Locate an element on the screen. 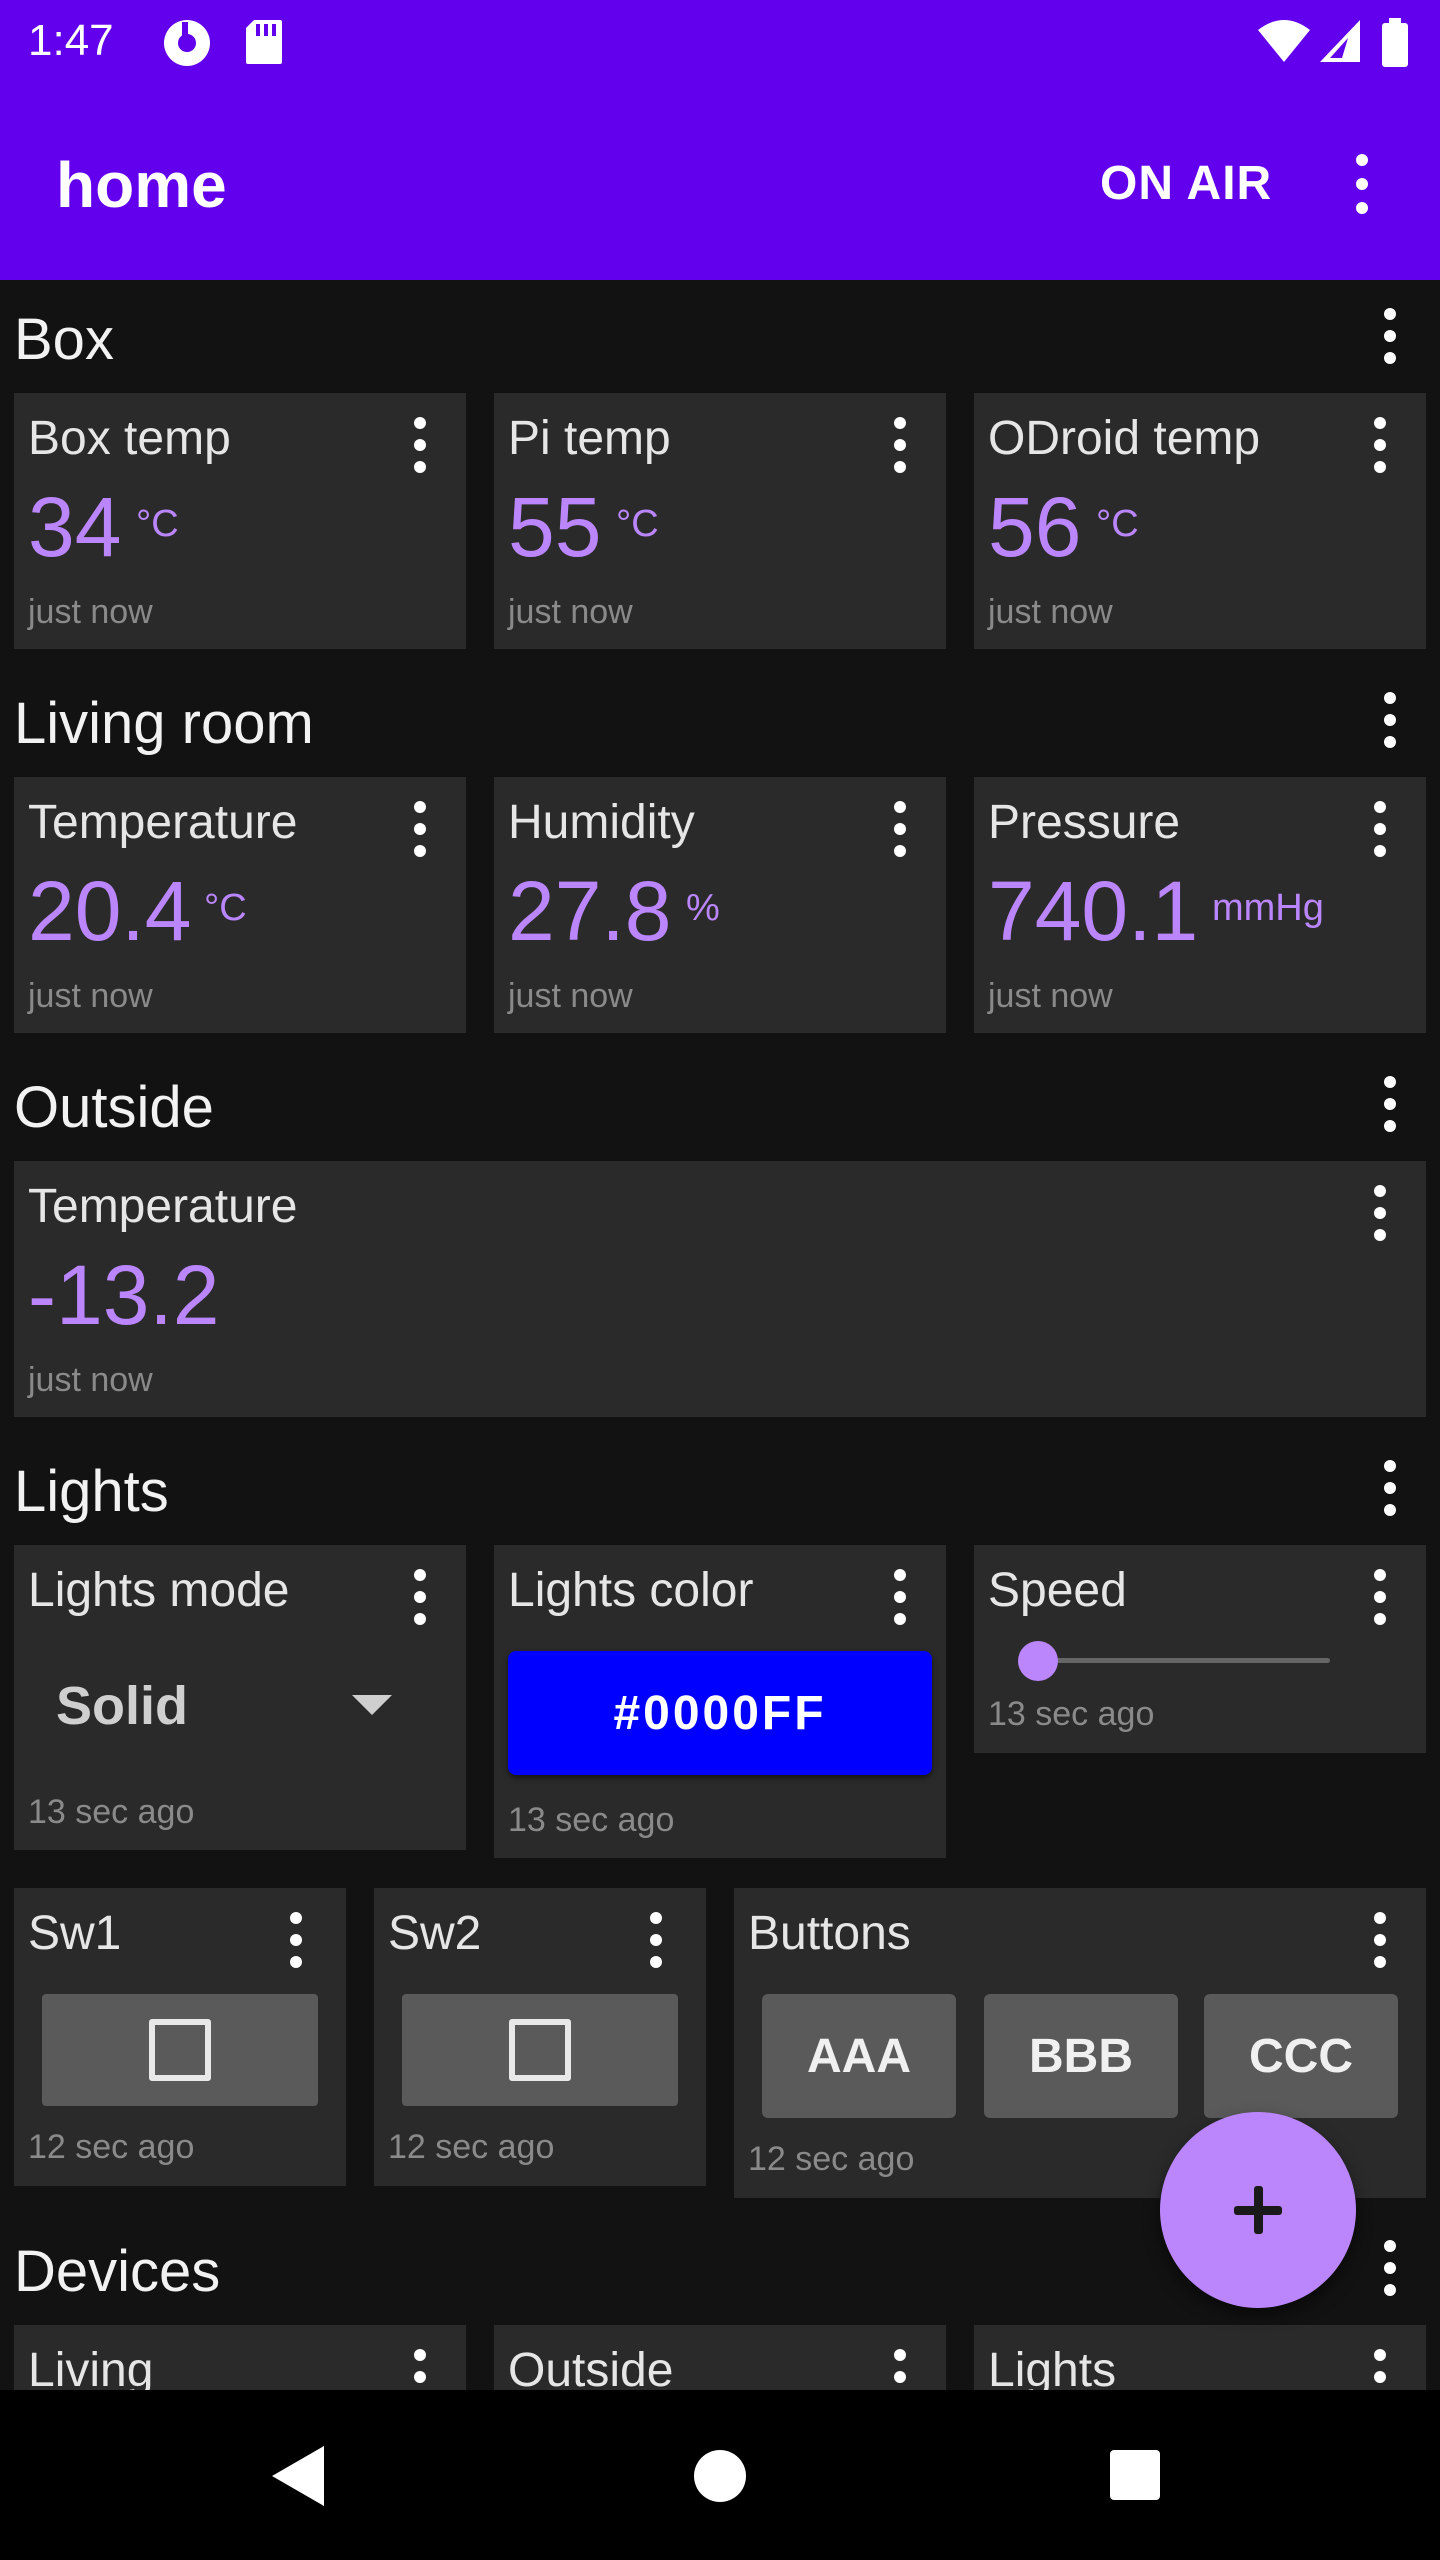 This screenshot has height=2560, width=1440. sw1-toggle-button is located at coordinates (180, 2050).